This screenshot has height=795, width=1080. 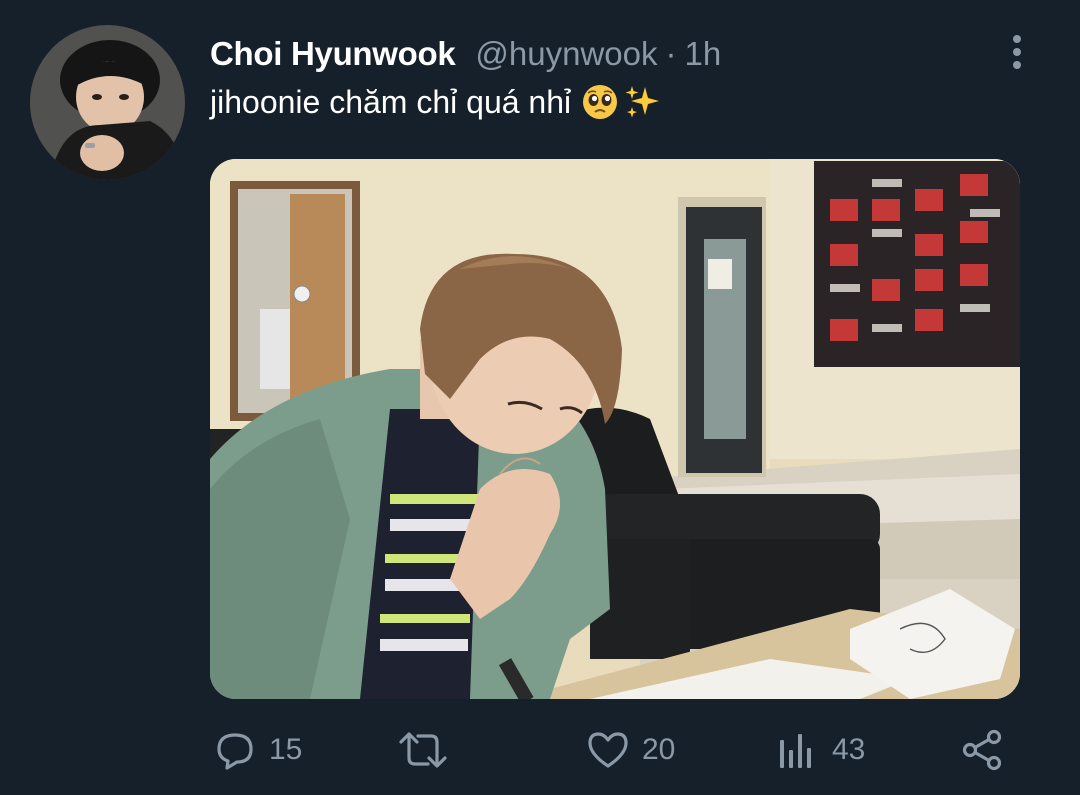 I want to click on retweet-button, so click(x=429, y=750).